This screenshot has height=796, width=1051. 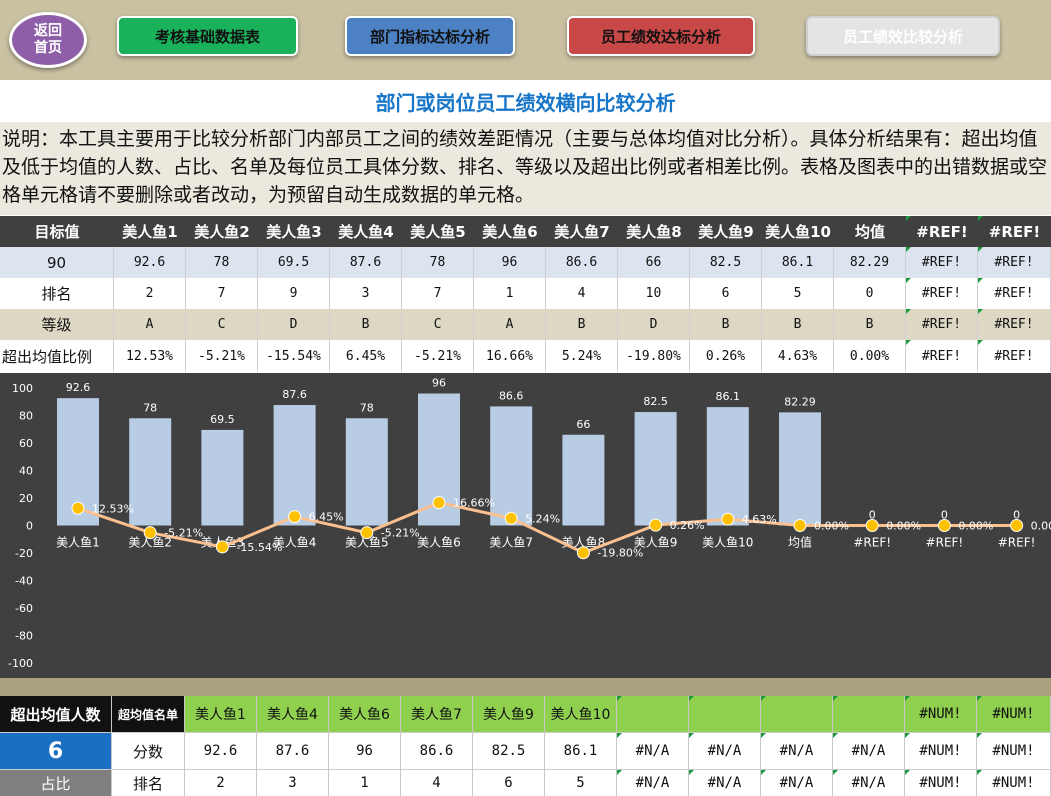 What do you see at coordinates (582, 231) in the screenshot?
I see `header-cell: 美人鱼7` at bounding box center [582, 231].